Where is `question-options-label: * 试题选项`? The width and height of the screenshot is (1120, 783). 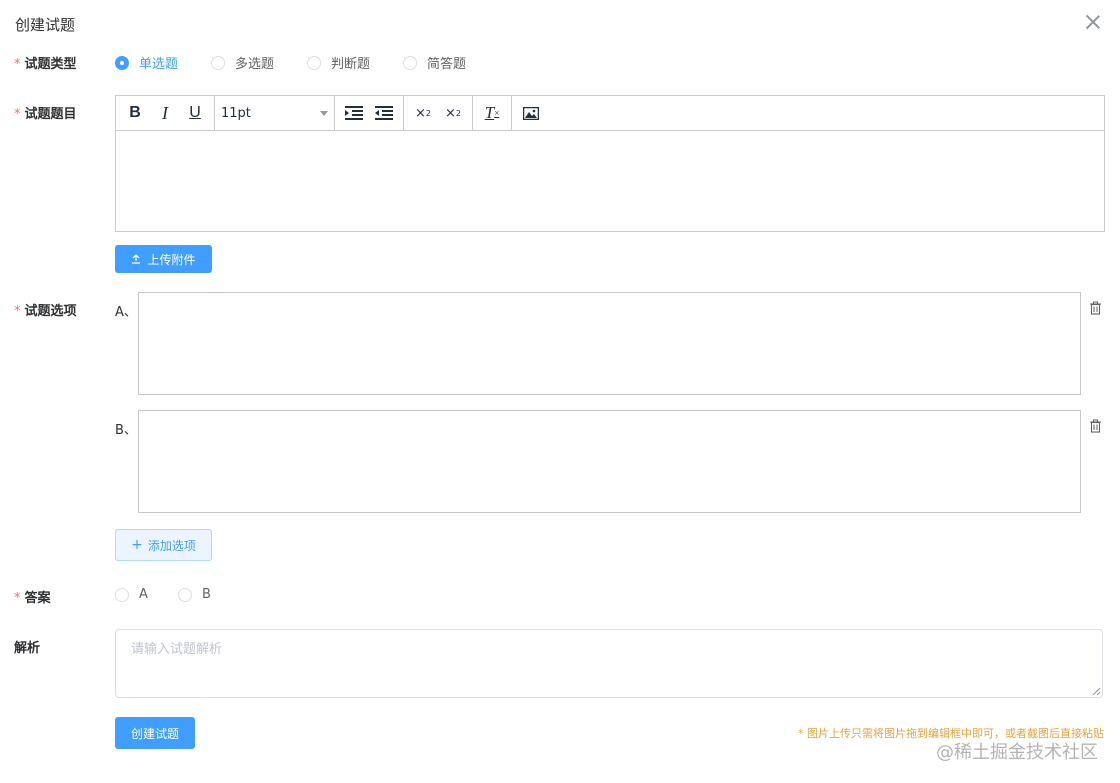
question-options-label: * 试题选项 is located at coordinates (45, 311).